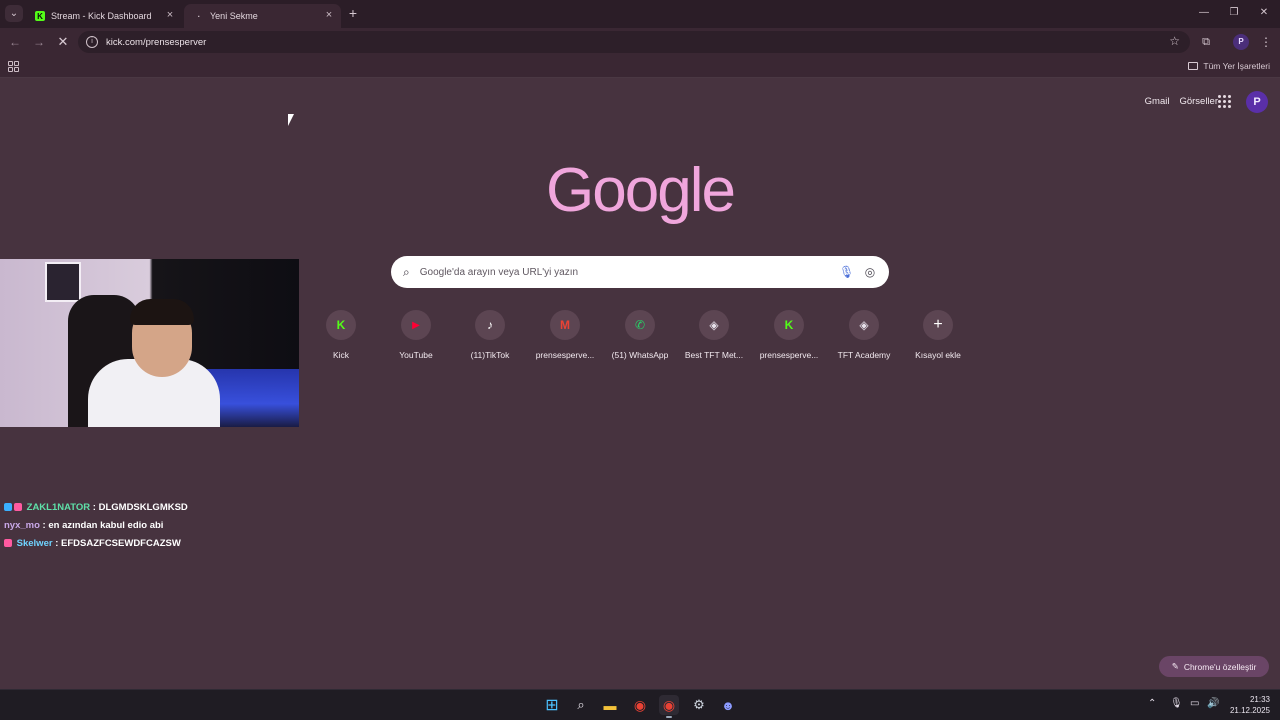 The height and width of the screenshot is (720, 1280). I want to click on webcam-overlay, so click(149, 343).